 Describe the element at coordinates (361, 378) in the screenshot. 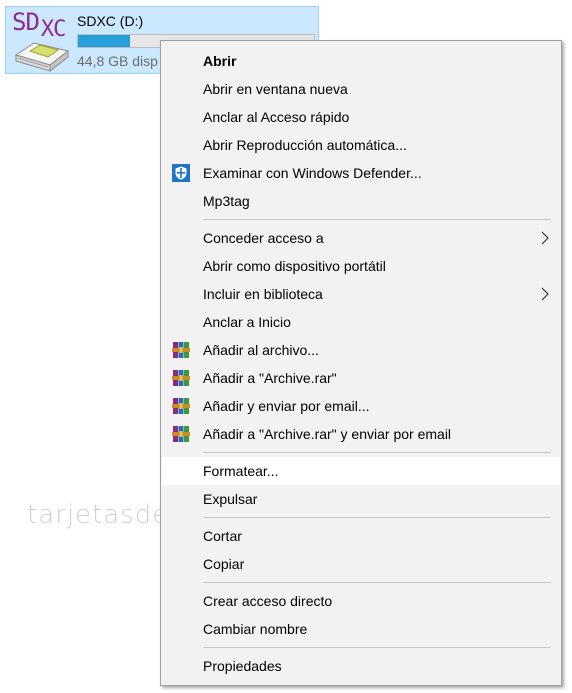

I see `menu-item-add-archive-rar: Añadir a "Archive.rar"` at that location.